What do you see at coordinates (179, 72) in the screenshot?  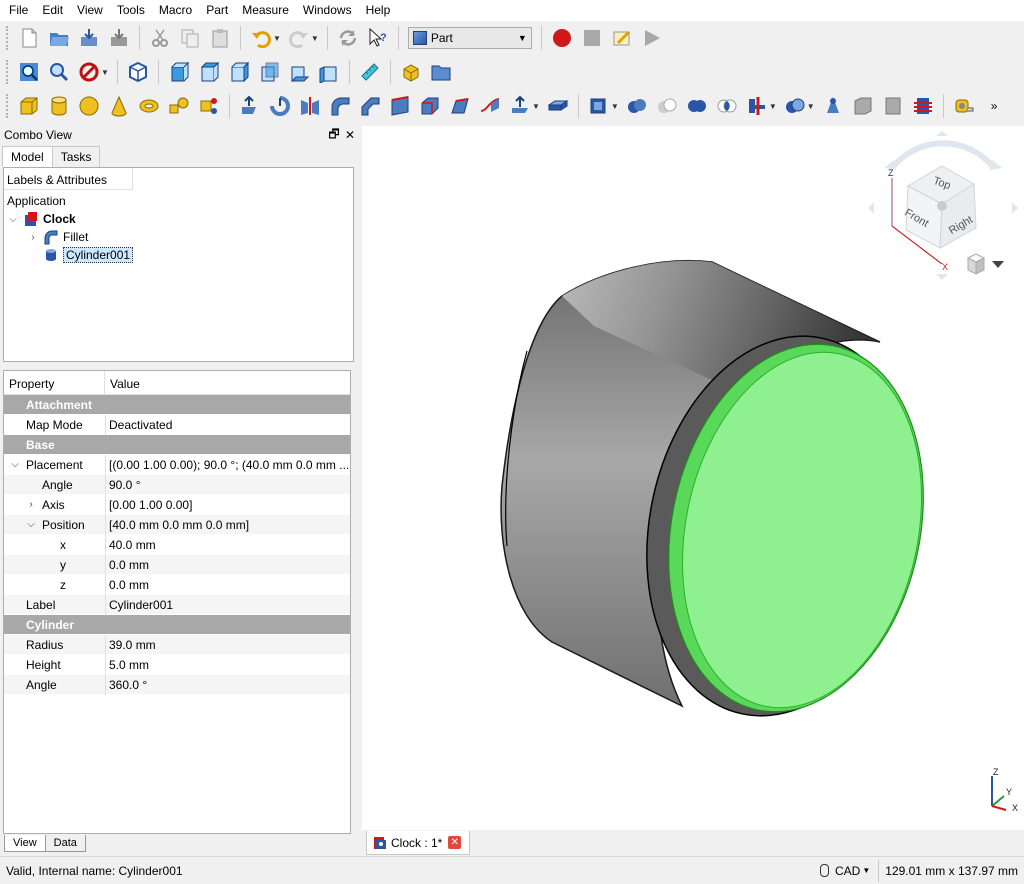 I see `front-view-button` at bounding box center [179, 72].